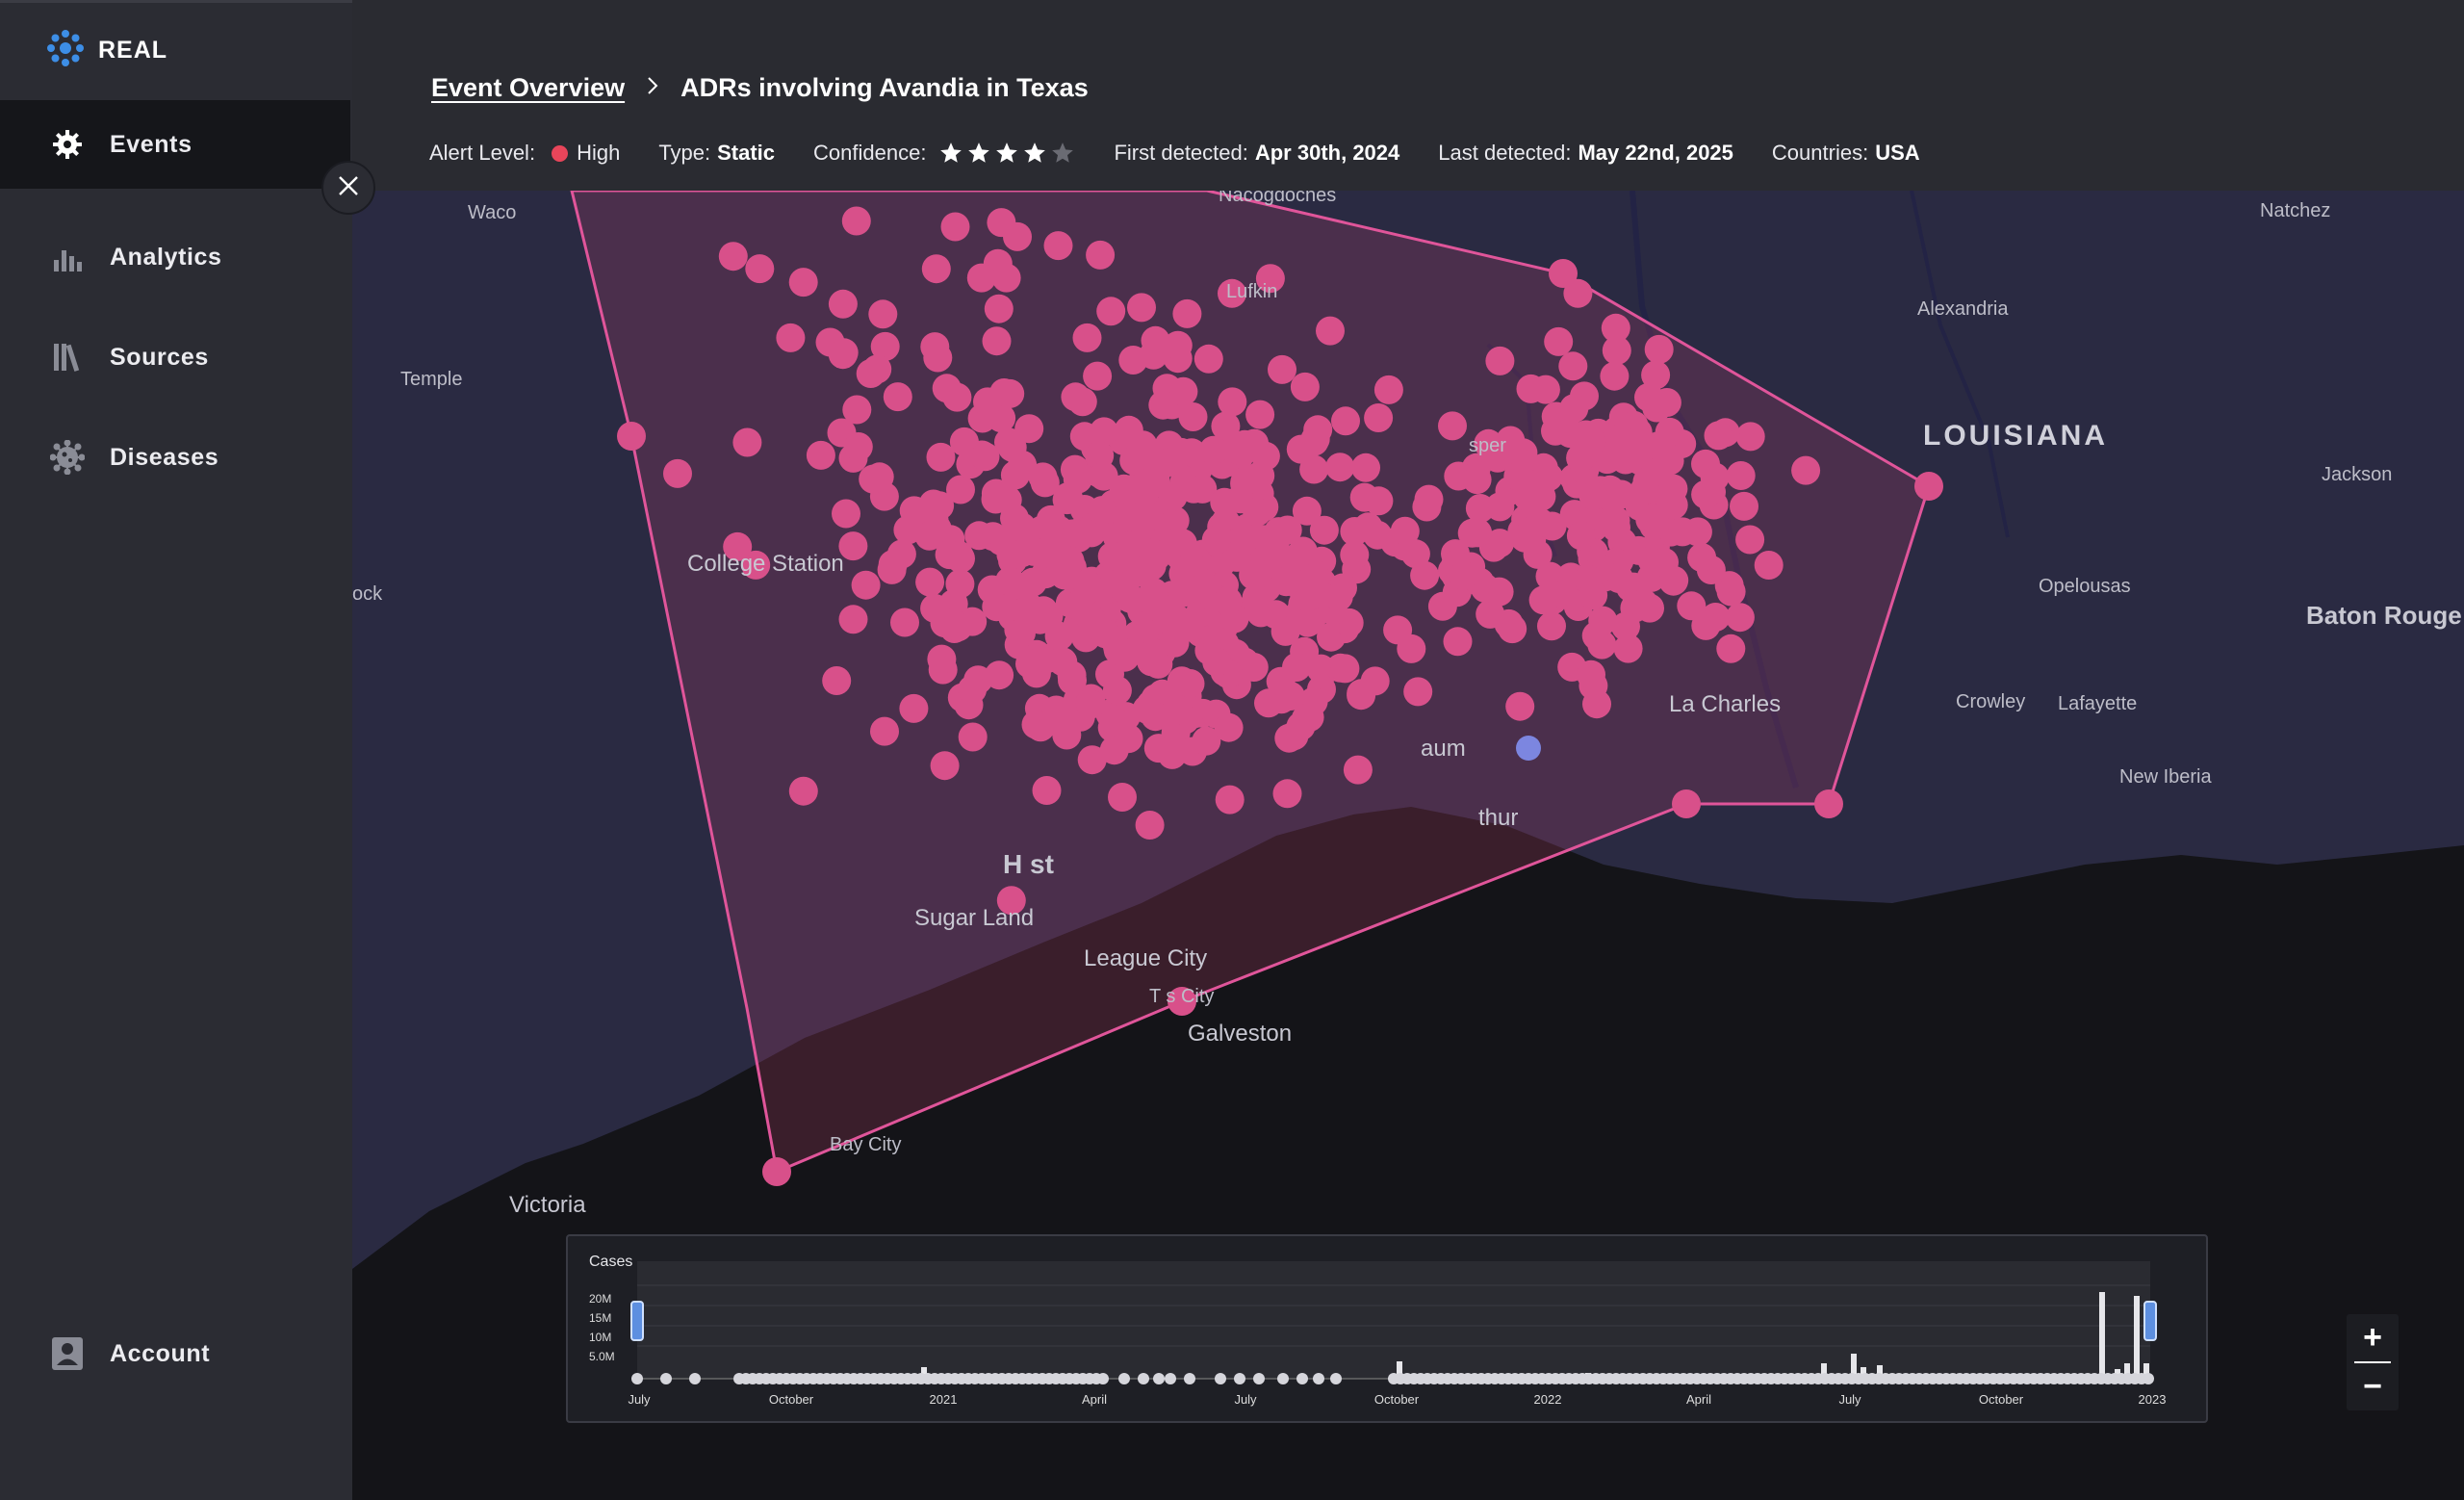 This screenshot has width=2464, height=1500. What do you see at coordinates (348, 188) in the screenshot?
I see `collapse-sidebar-button` at bounding box center [348, 188].